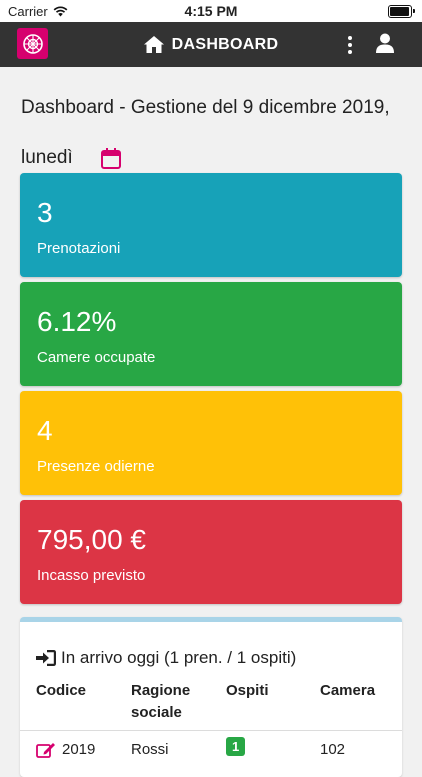  I want to click on app-title-text: DASHBOARD, so click(225, 44).